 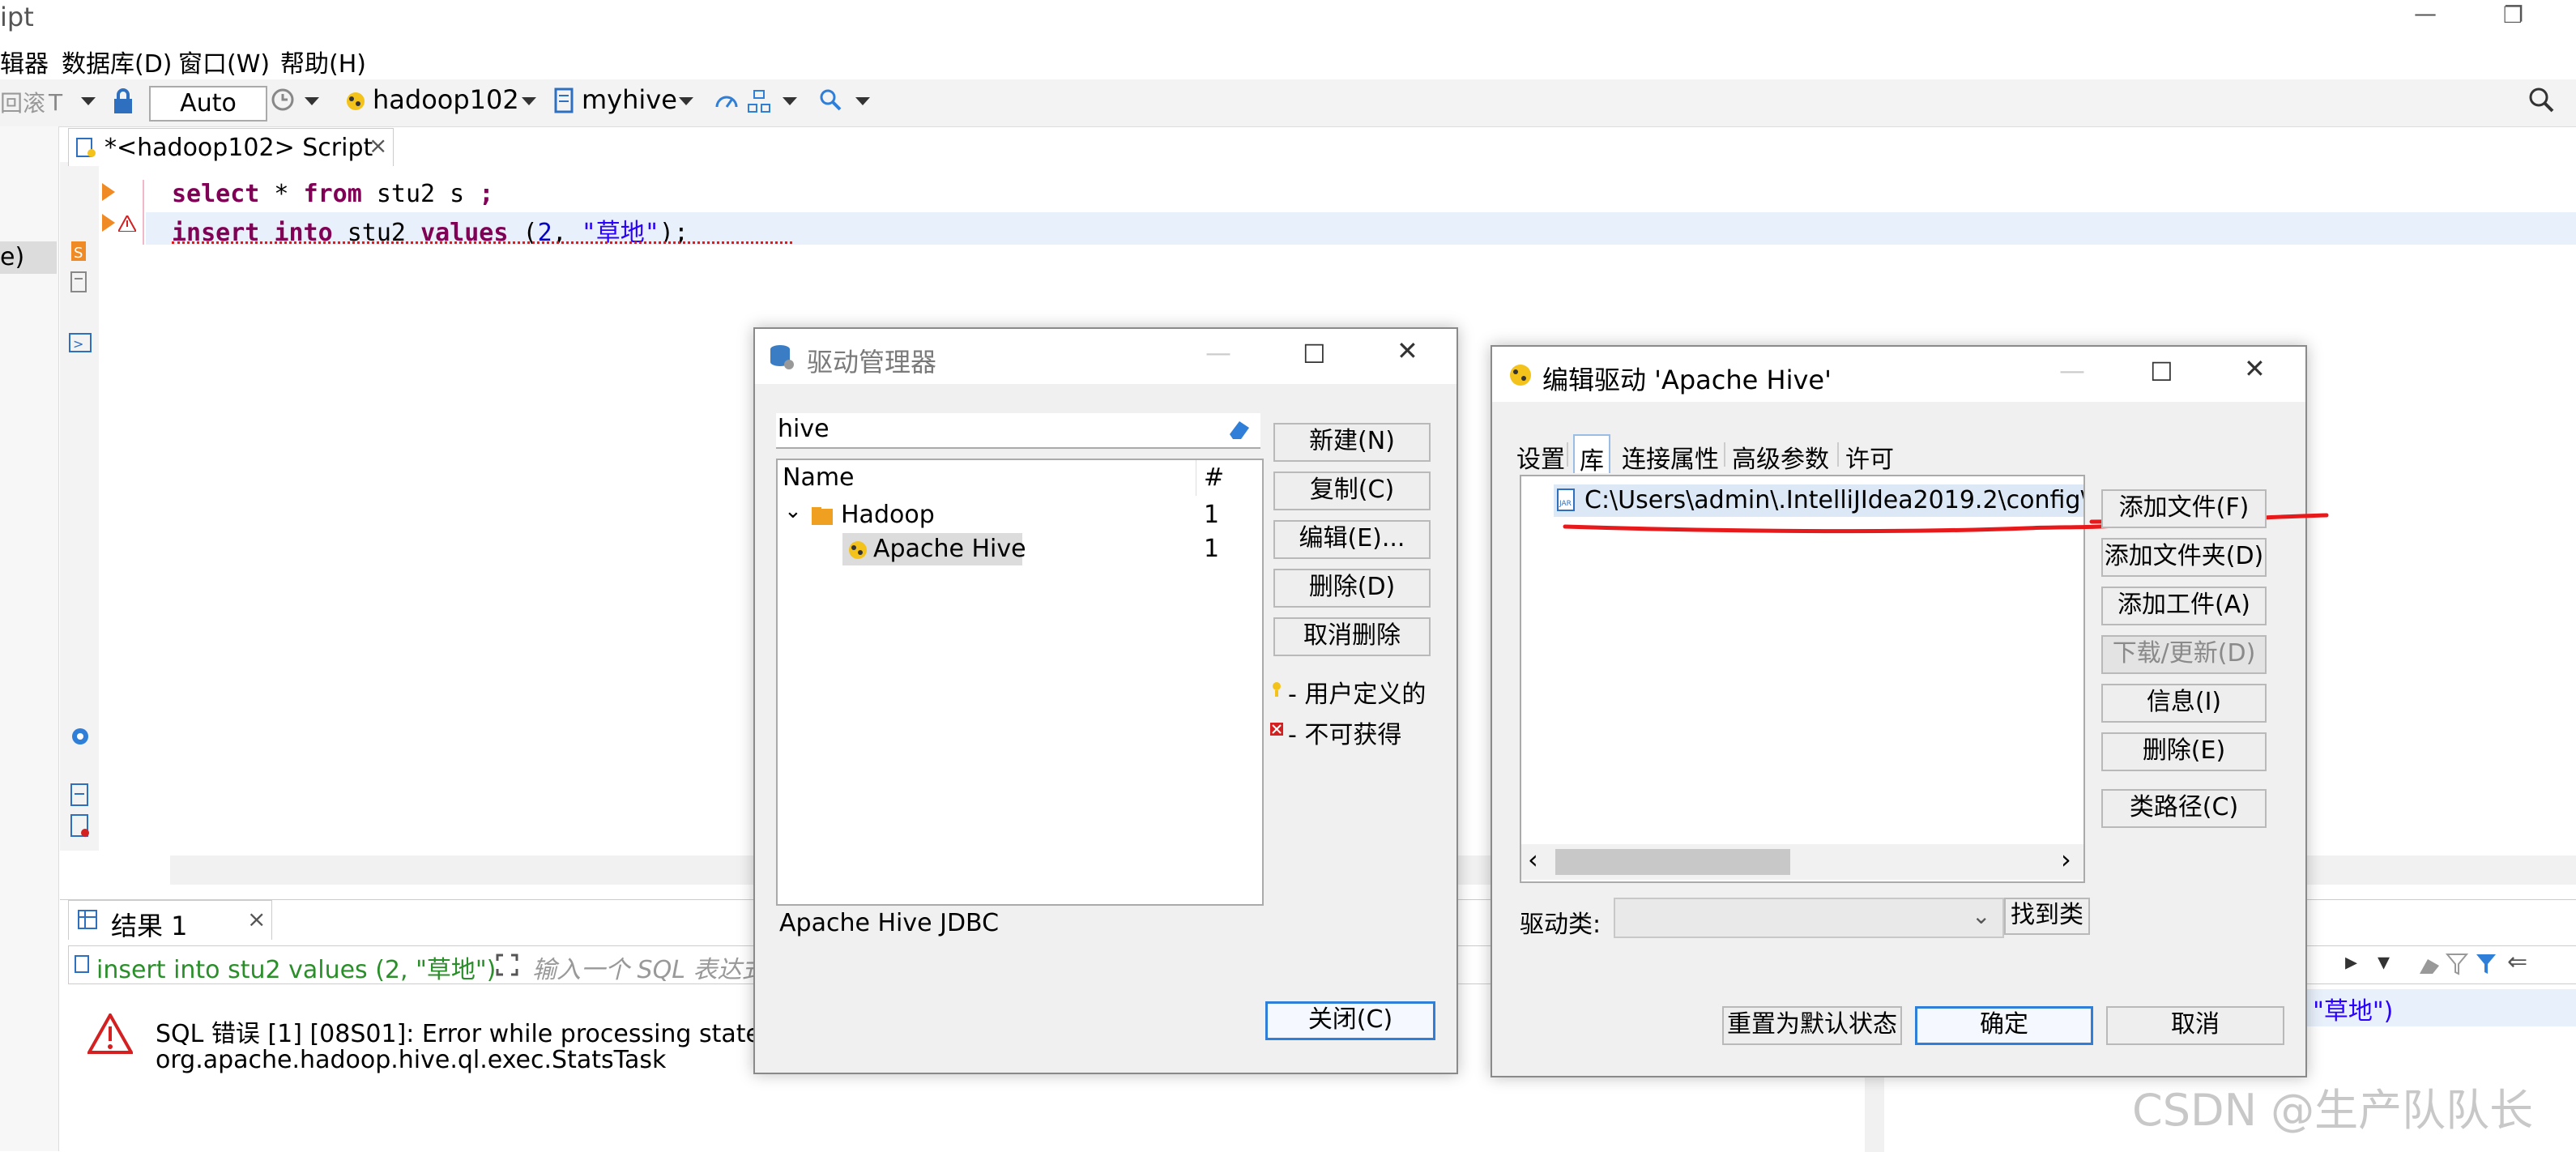 What do you see at coordinates (823, 516) in the screenshot?
I see `folder-icon` at bounding box center [823, 516].